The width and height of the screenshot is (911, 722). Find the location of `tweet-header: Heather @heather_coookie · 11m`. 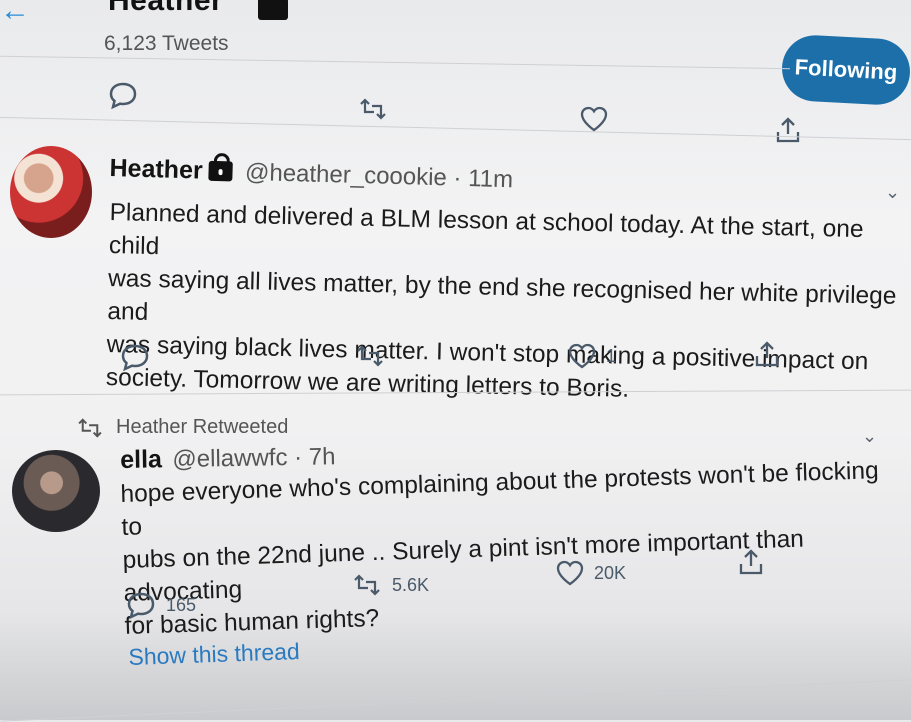

tweet-header: Heather @heather_coookie · 11m is located at coordinates (311, 174).